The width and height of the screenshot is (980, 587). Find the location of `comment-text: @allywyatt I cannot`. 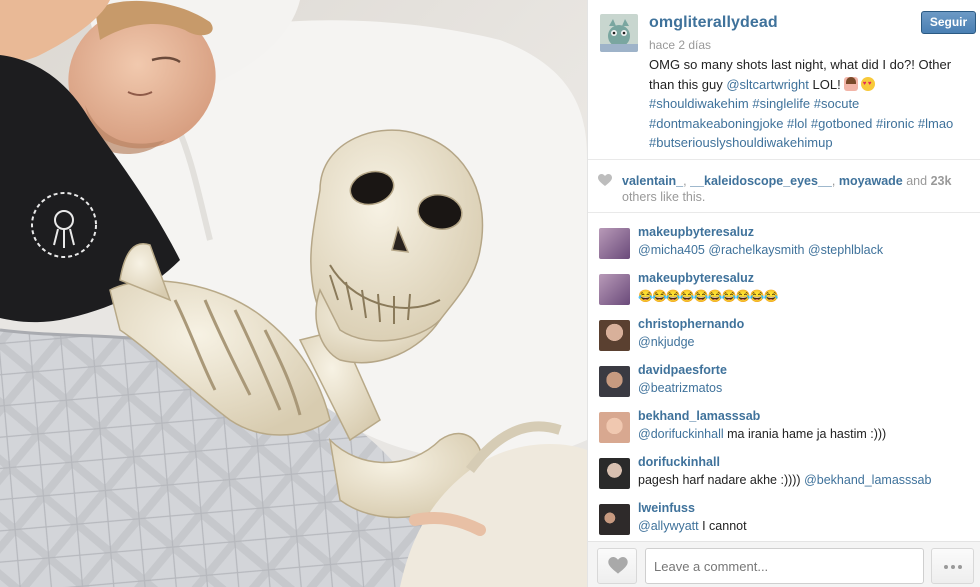

comment-text: @allywyatt I cannot is located at coordinates (692, 526).